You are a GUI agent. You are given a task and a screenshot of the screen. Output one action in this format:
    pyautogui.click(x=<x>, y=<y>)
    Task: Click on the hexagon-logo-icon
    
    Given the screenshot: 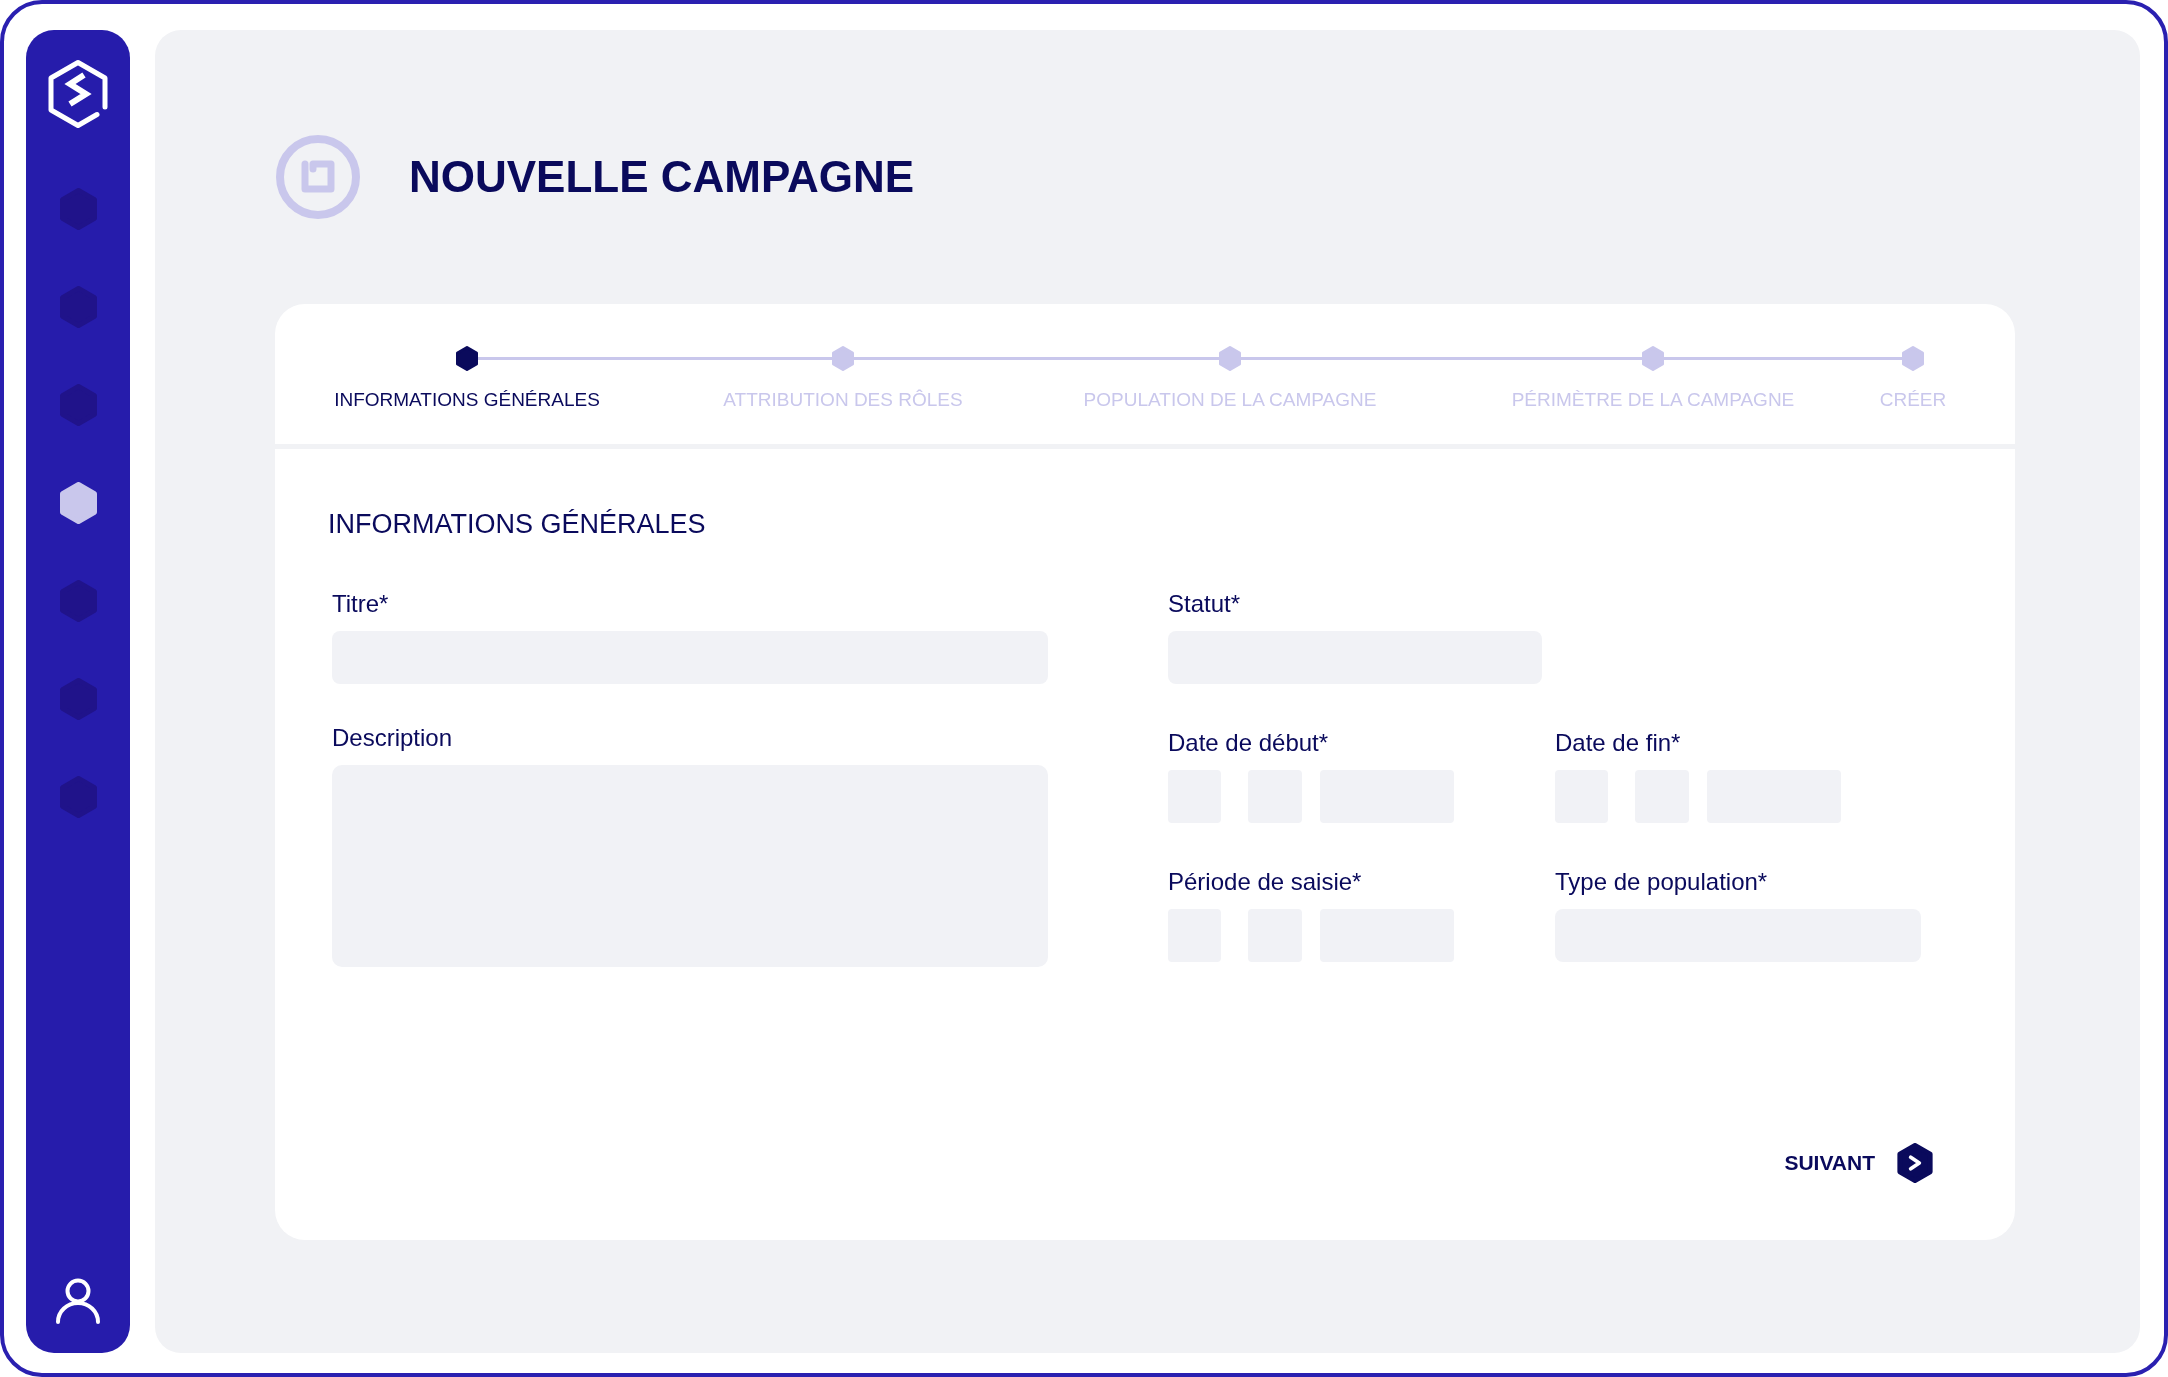 What is the action you would take?
    pyautogui.click(x=78, y=94)
    